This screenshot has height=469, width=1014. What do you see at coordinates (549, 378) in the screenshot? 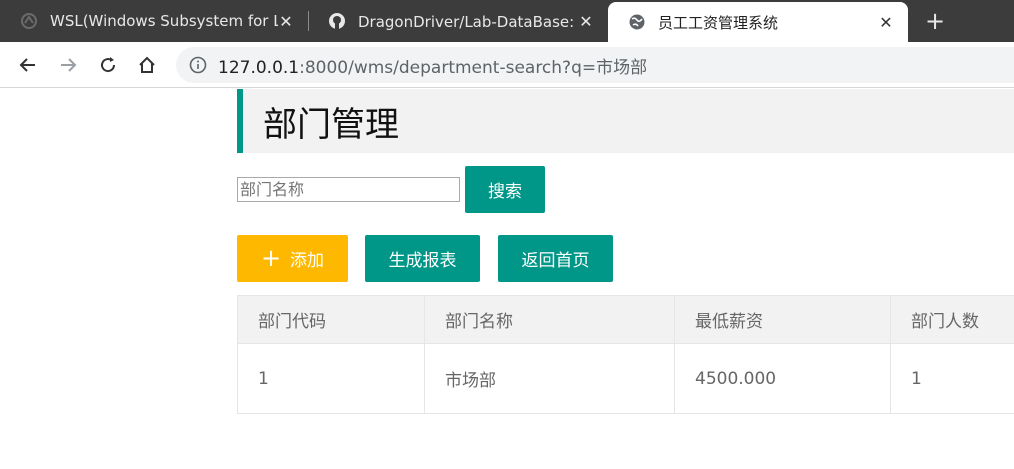
I see `cell-name: 市场部` at bounding box center [549, 378].